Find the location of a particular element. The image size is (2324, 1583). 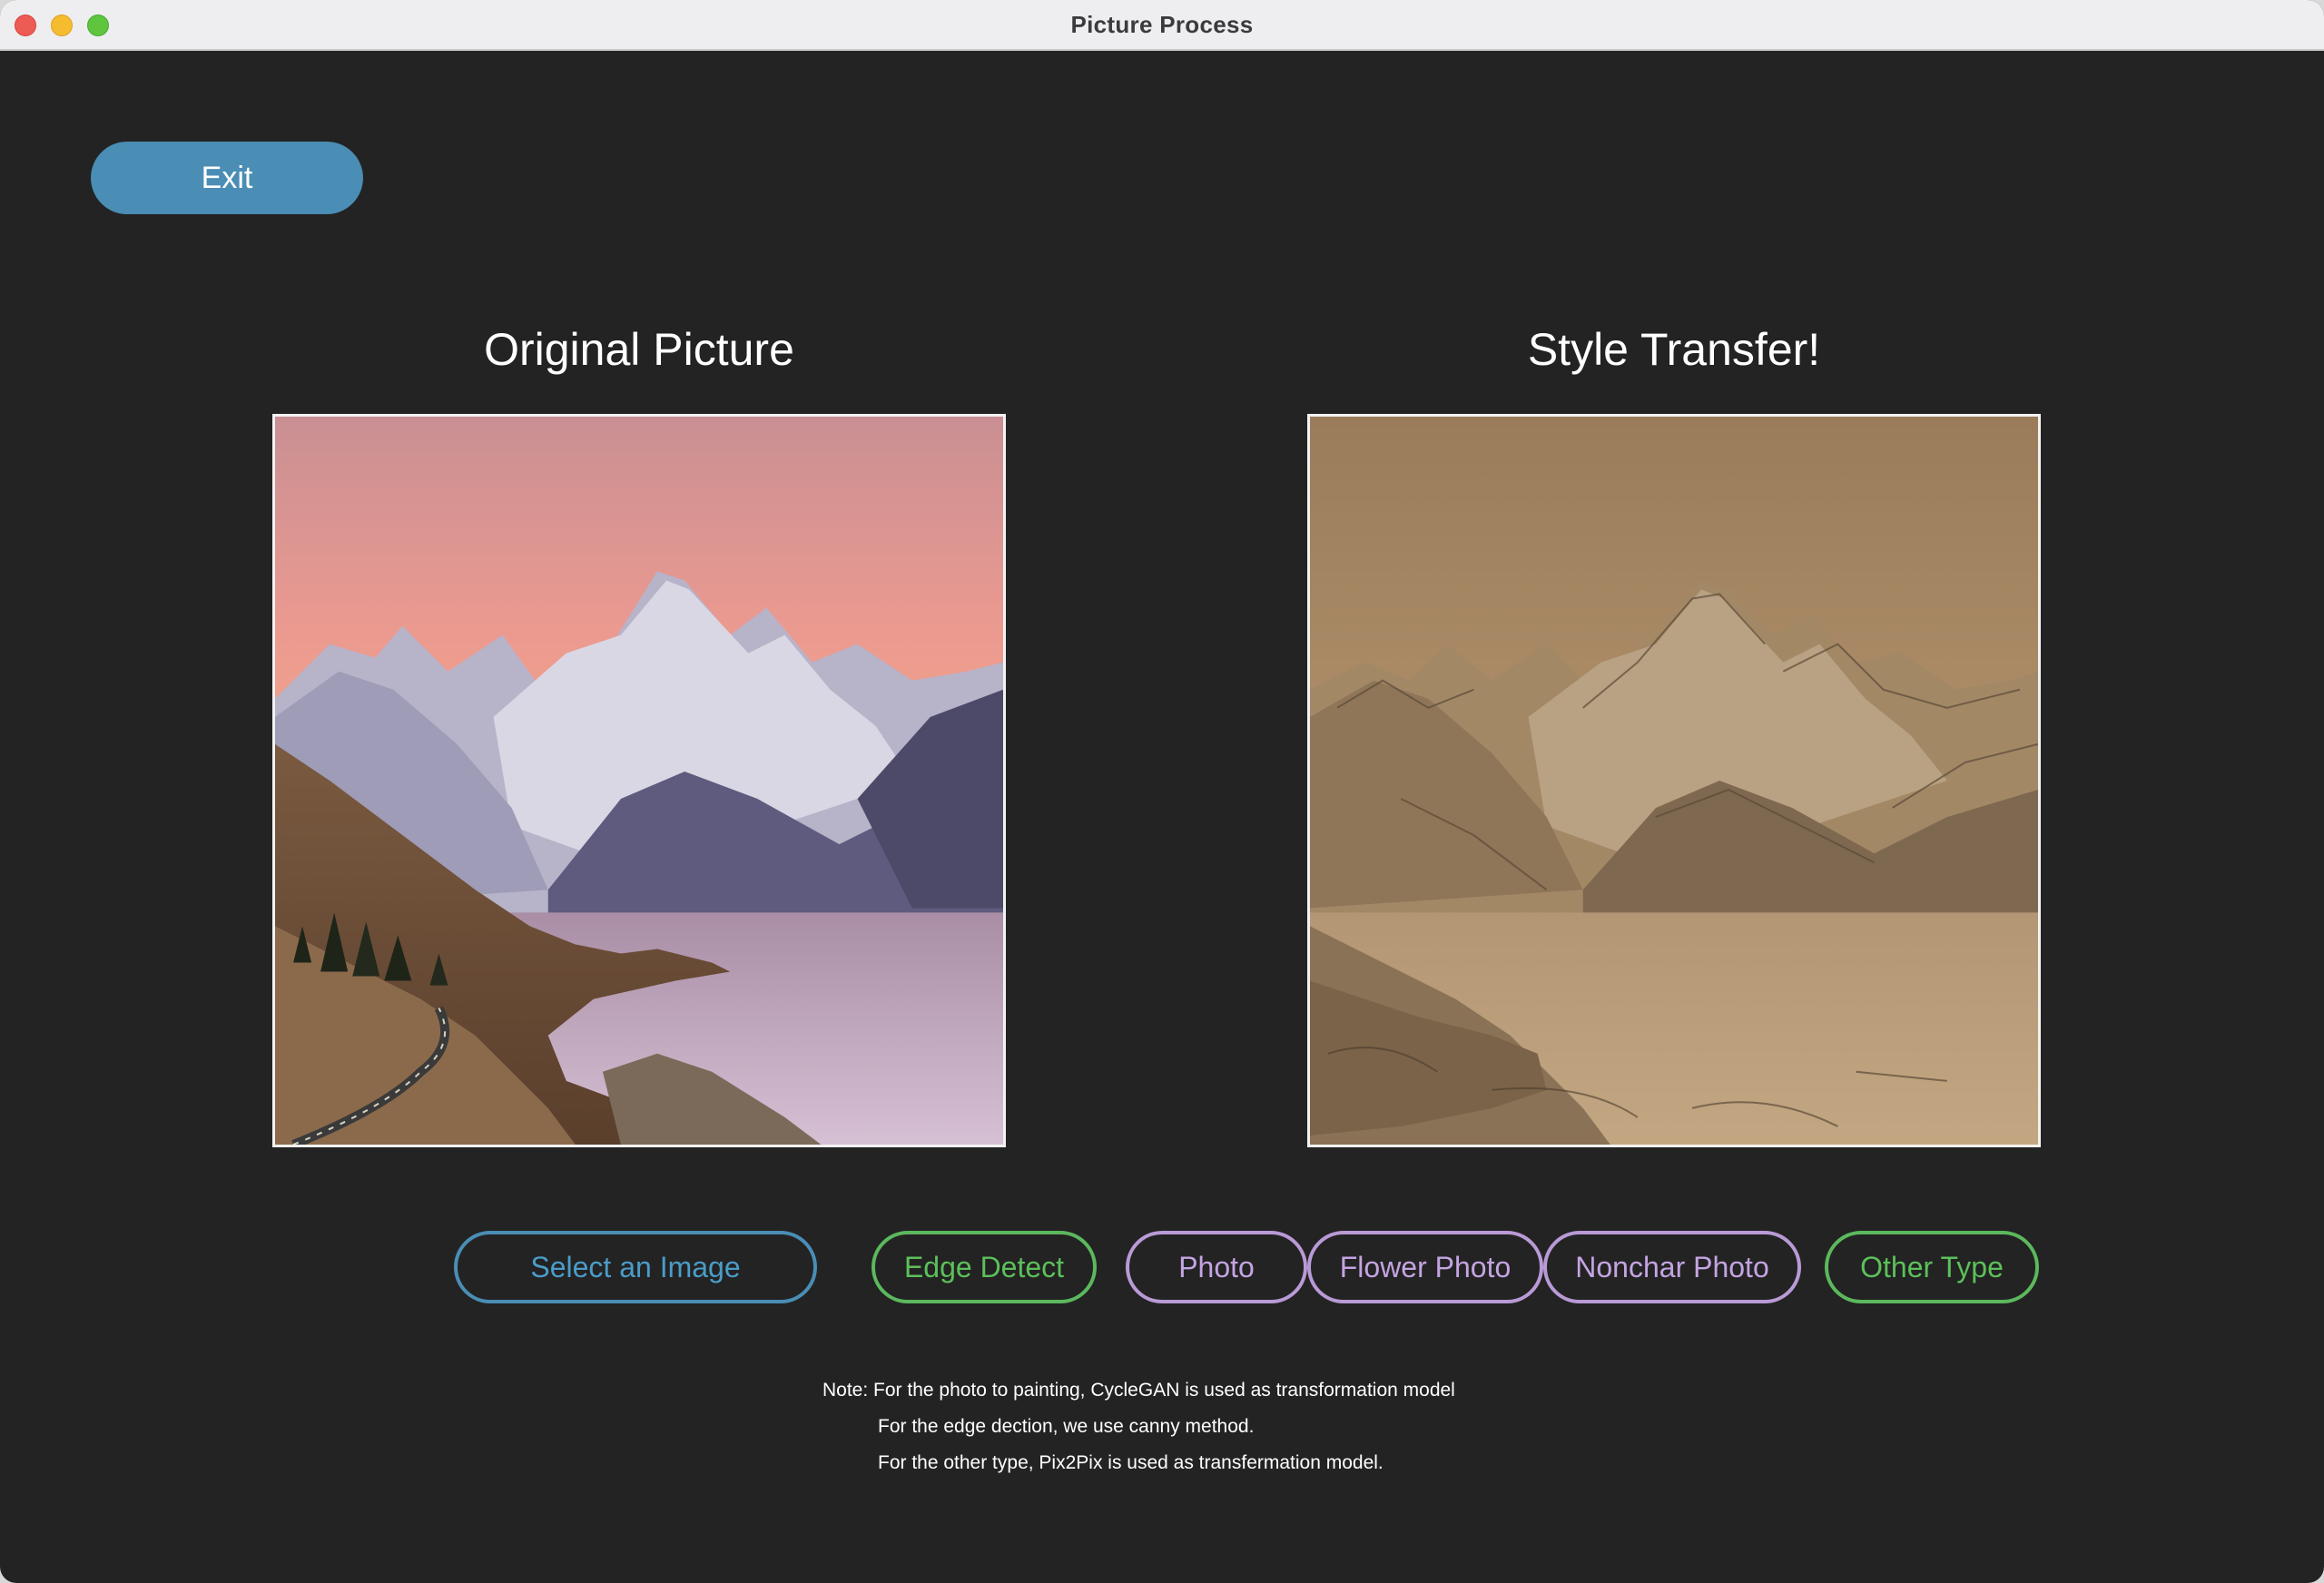

title-bar: Picture Process is located at coordinates (1162, 25).